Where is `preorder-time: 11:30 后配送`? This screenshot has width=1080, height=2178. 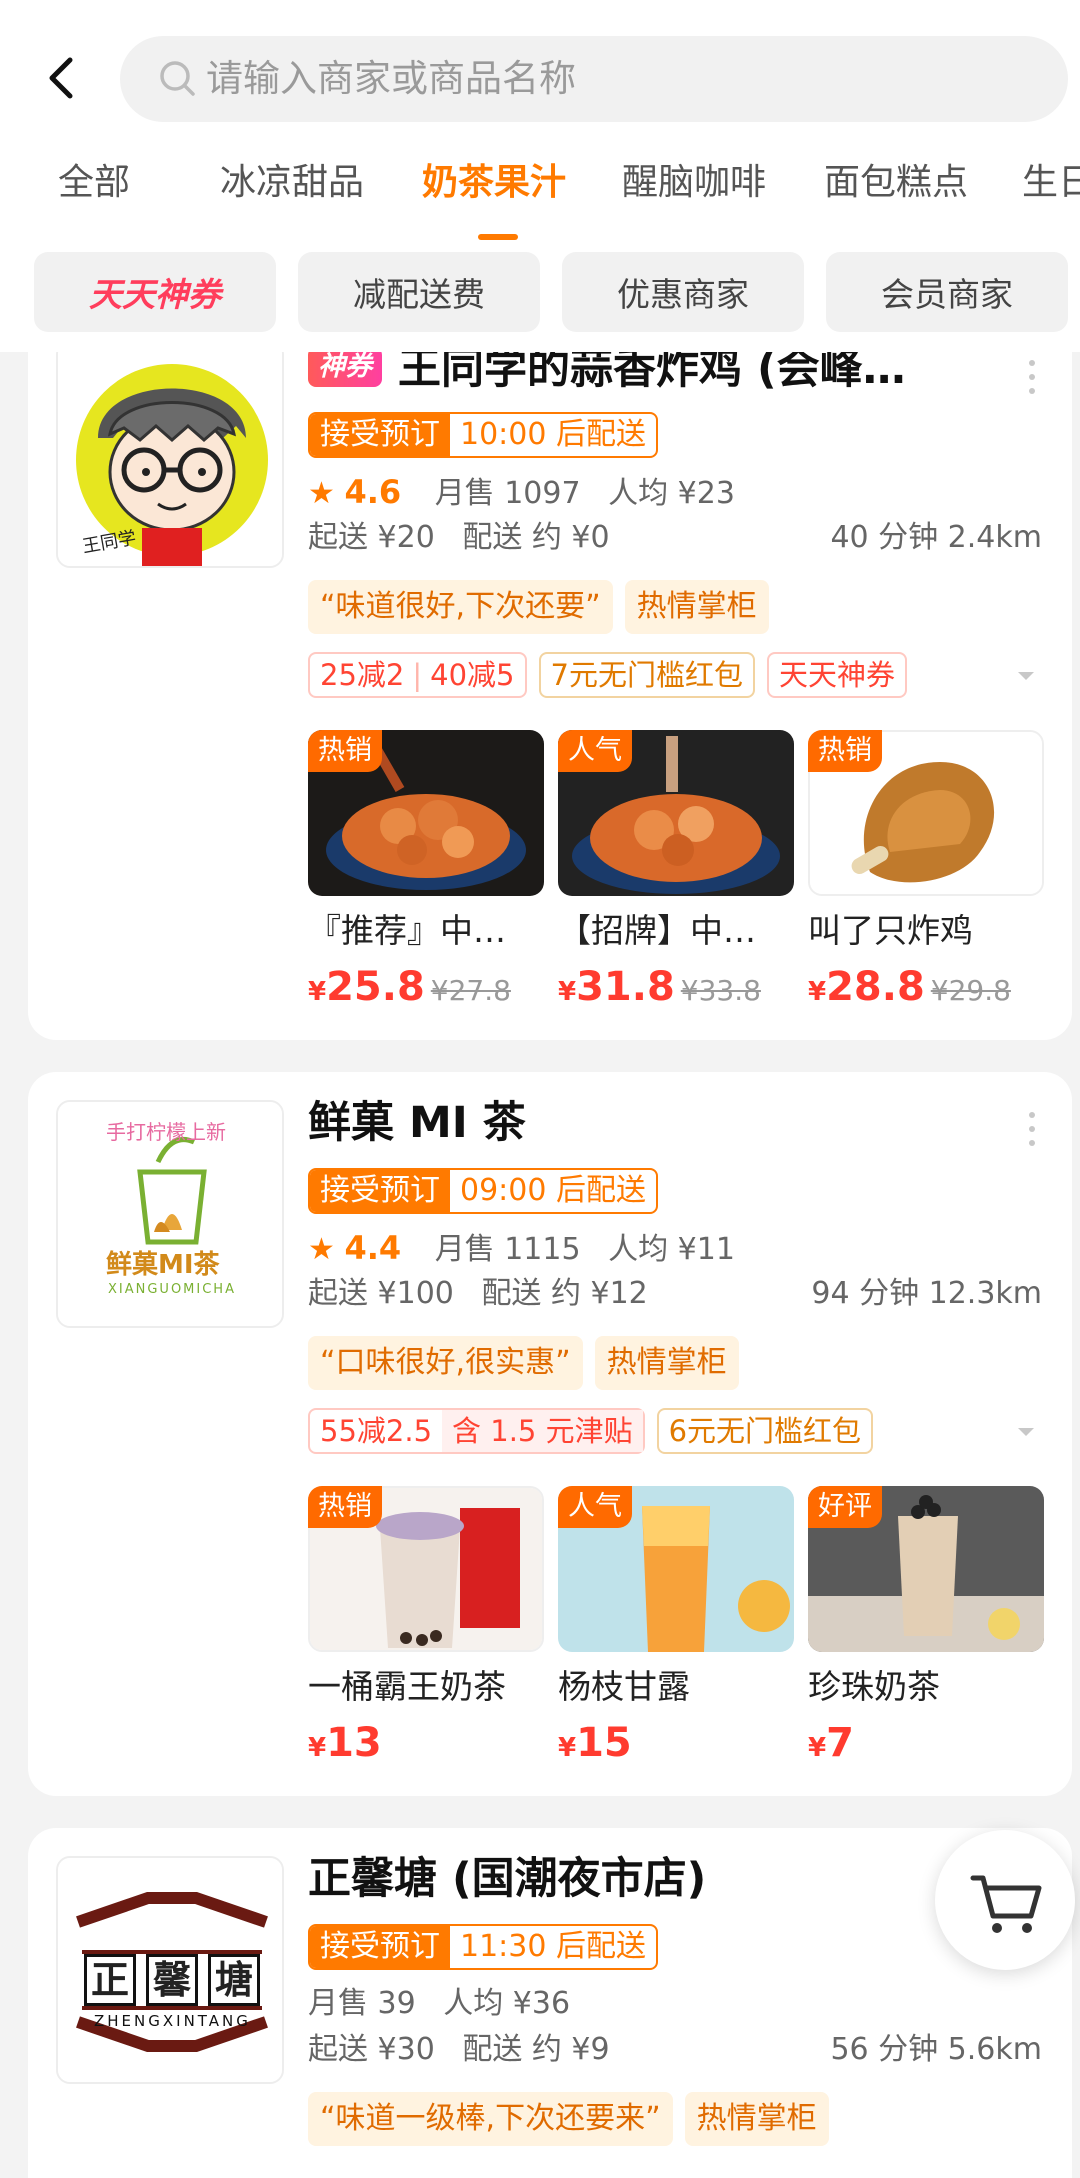 preorder-time: 11:30 后配送 is located at coordinates (553, 1946).